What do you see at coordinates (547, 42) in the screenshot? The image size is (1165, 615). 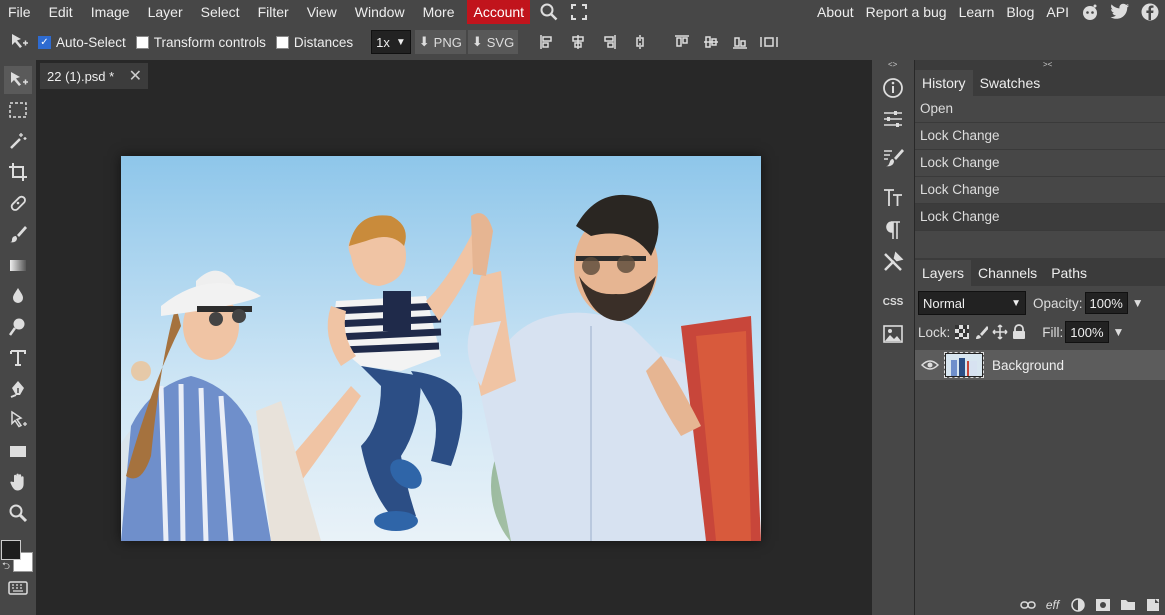 I see `align-left-icon` at bounding box center [547, 42].